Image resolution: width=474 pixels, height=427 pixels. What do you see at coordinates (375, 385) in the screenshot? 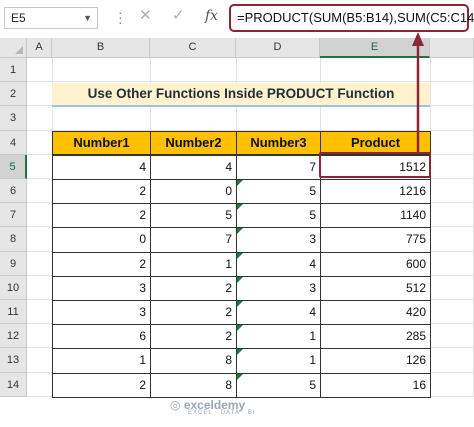
I see `table-cell: 16` at bounding box center [375, 385].